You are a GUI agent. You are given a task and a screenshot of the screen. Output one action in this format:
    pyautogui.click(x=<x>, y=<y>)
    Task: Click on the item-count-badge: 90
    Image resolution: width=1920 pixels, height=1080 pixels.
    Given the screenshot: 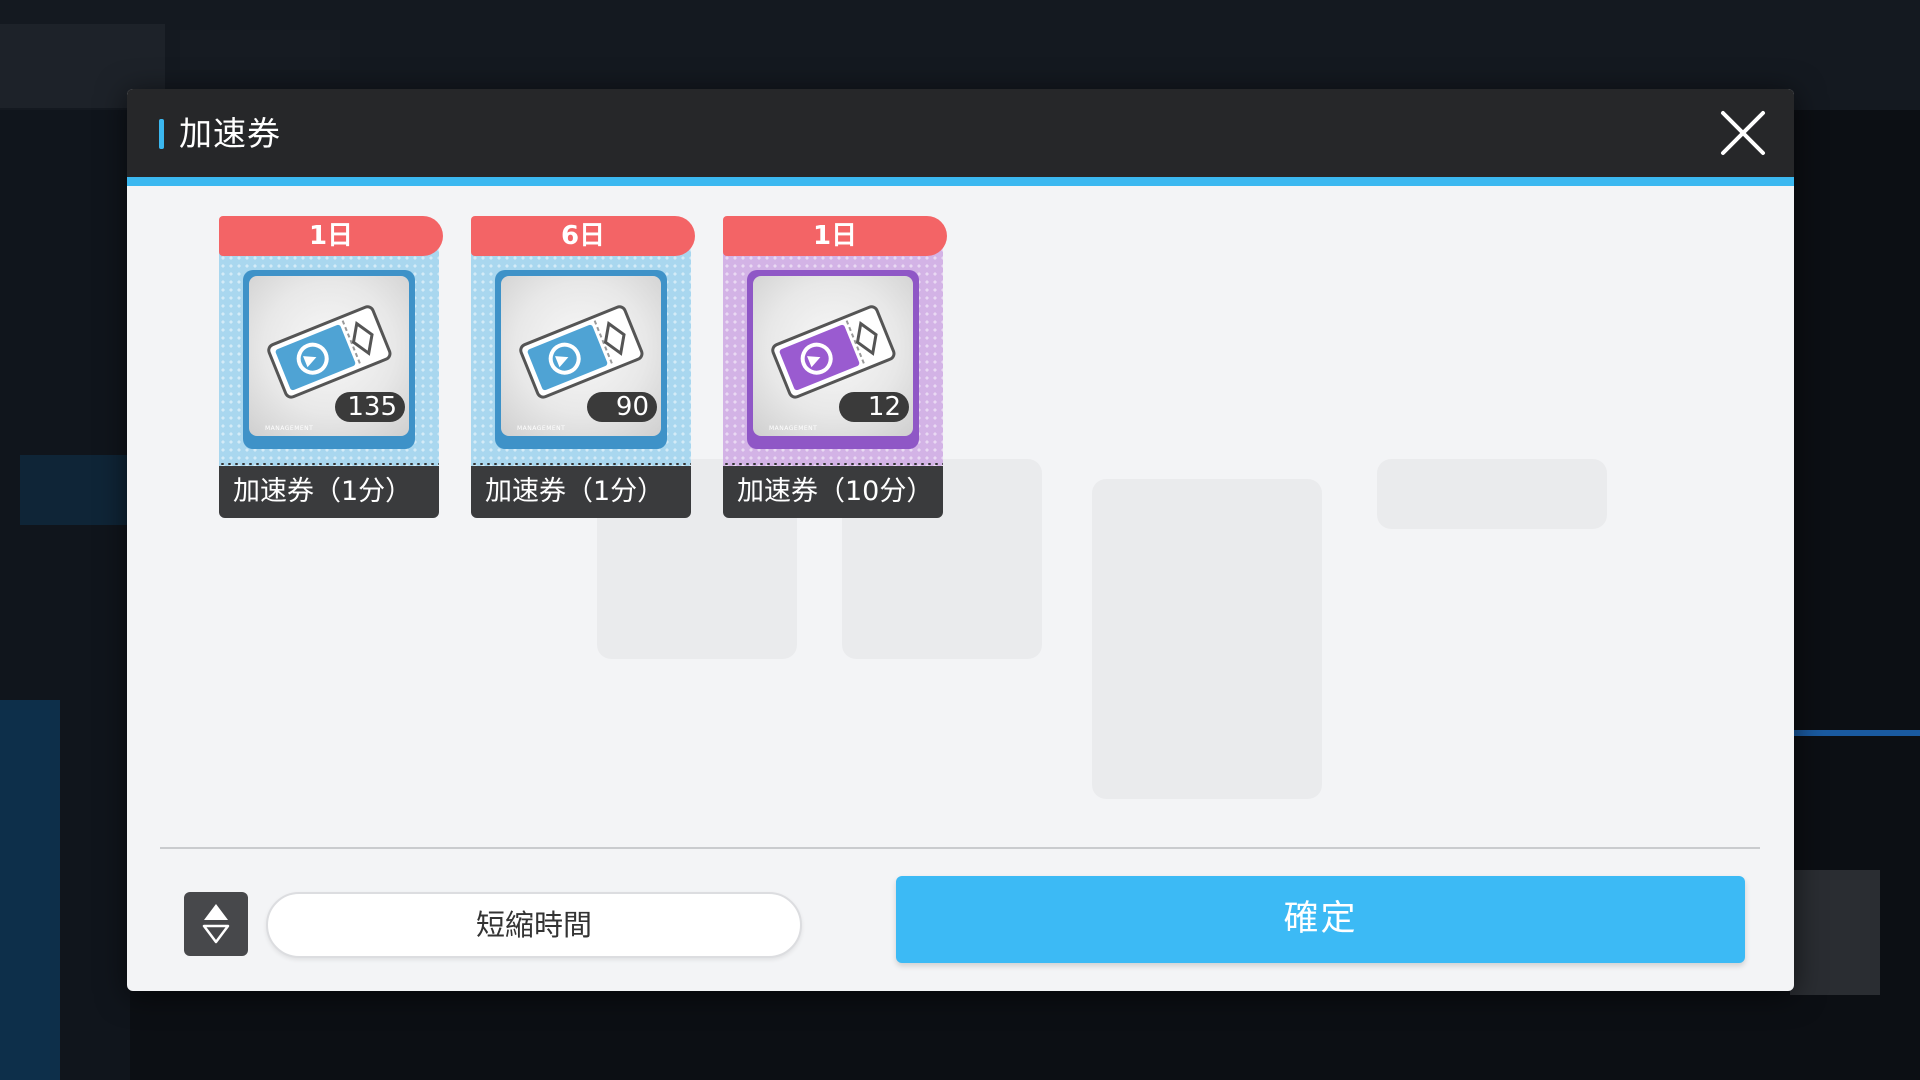 What is the action you would take?
    pyautogui.click(x=622, y=407)
    